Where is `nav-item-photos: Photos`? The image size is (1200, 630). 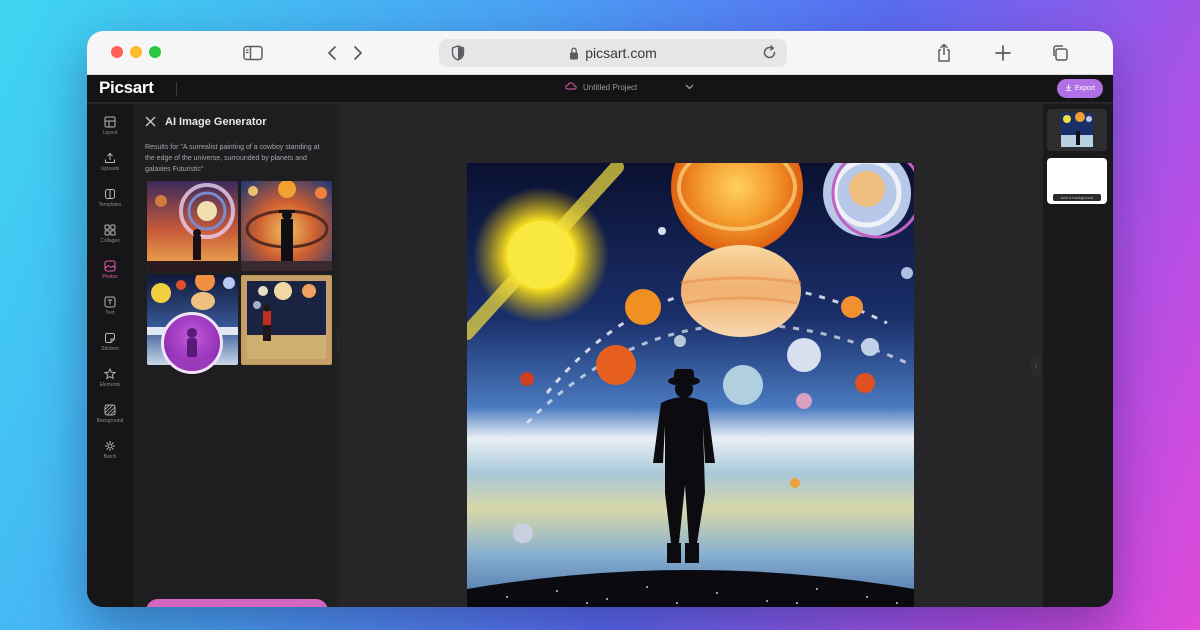 nav-item-photos: Photos is located at coordinates (110, 273).